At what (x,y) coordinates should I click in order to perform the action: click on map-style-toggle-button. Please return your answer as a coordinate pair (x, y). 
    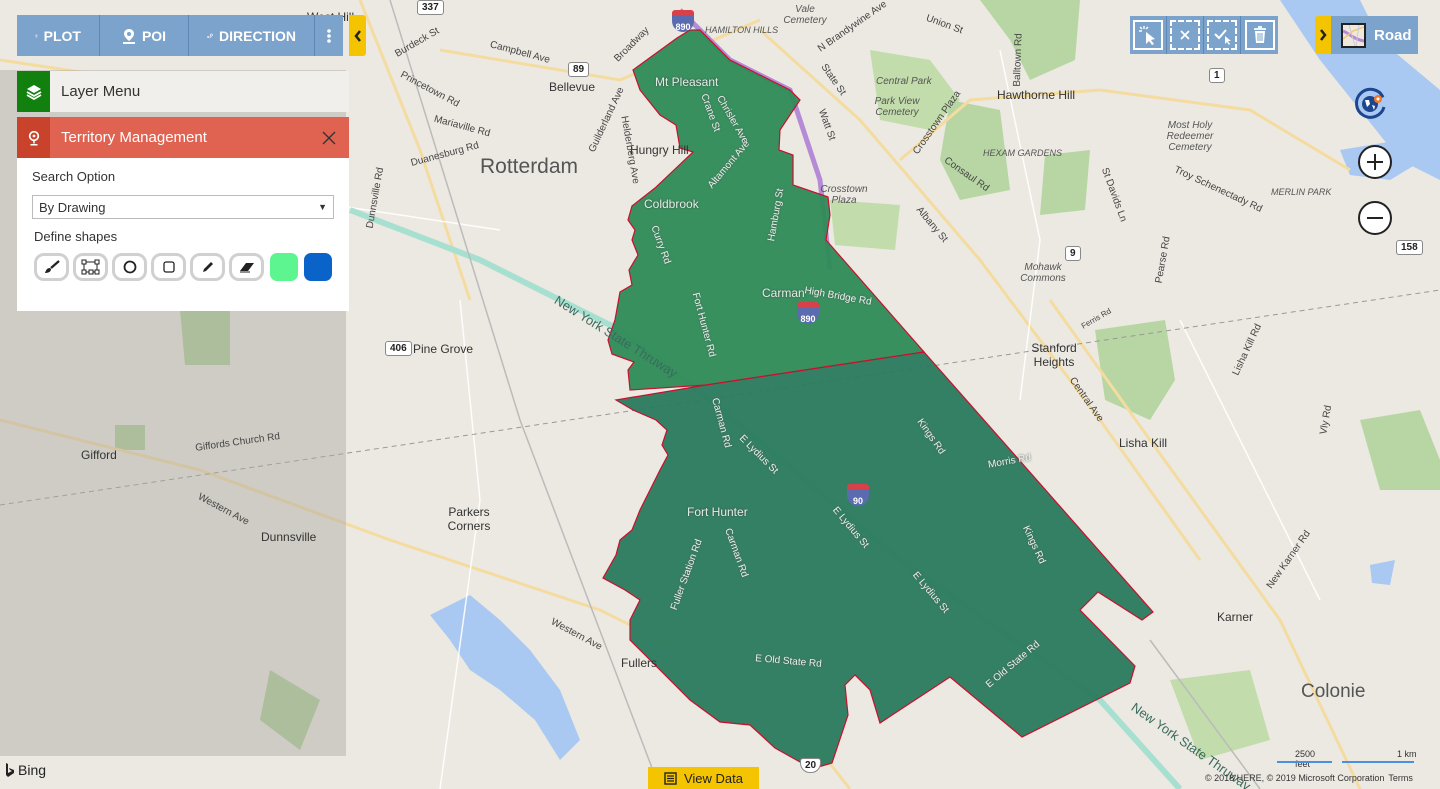
    Looking at the image, I should click on (1323, 35).